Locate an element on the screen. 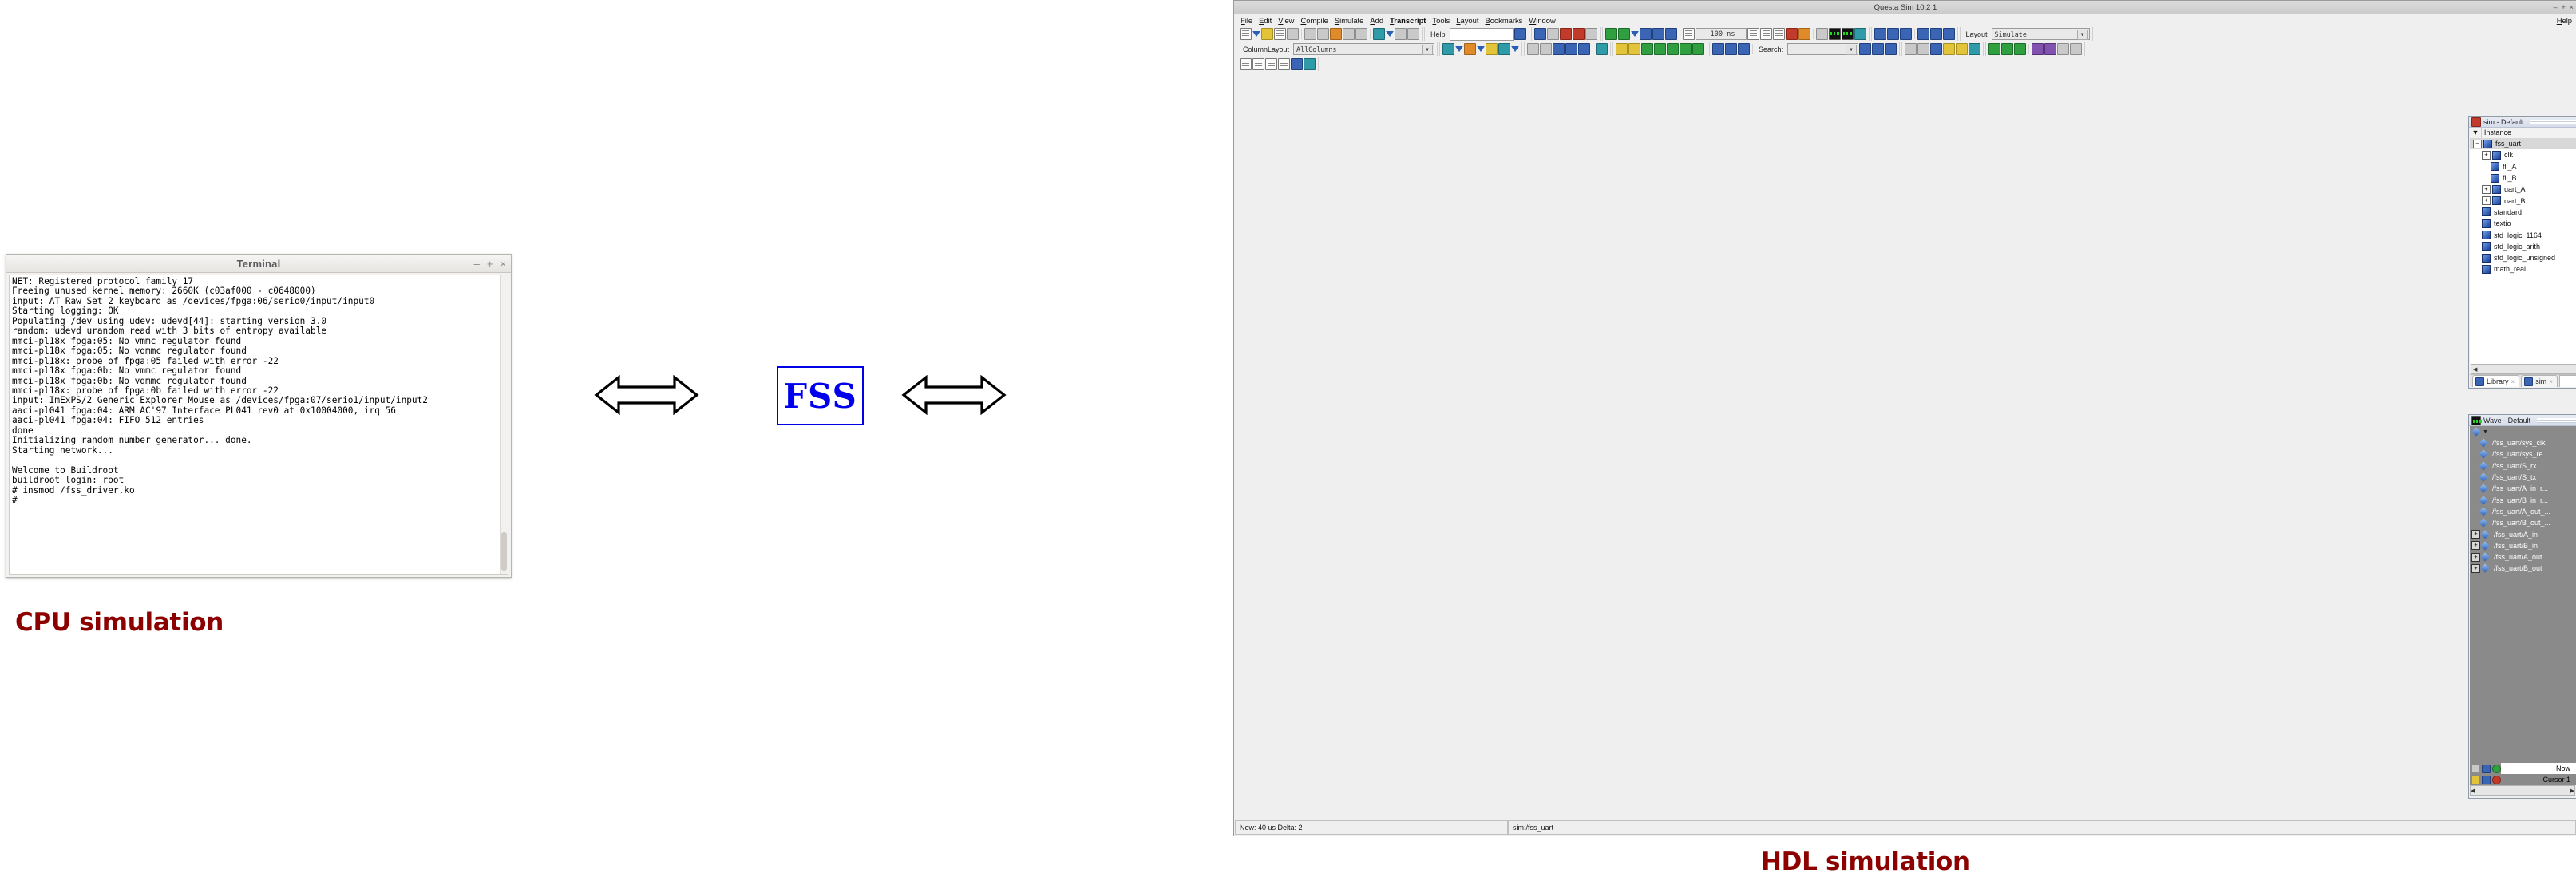 This screenshot has height=889, width=2576. questa-window-buttons: – + × is located at coordinates (2564, 7).